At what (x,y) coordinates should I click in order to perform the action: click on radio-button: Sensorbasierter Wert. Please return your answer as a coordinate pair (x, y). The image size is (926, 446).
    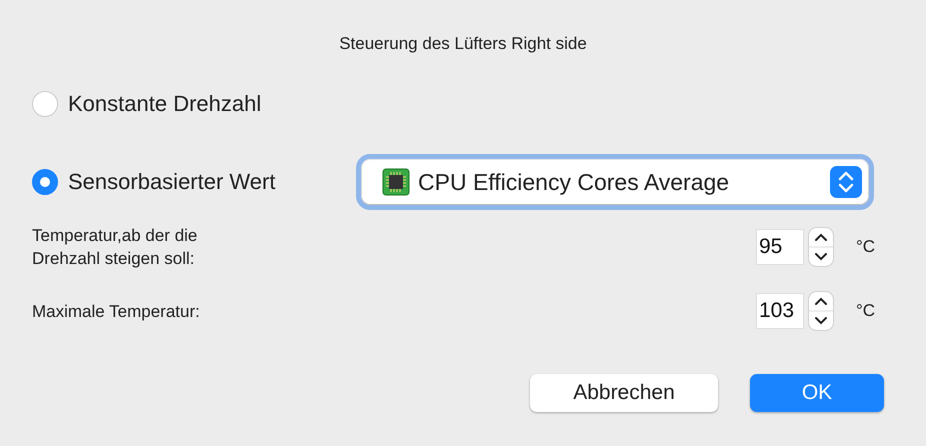
    Looking at the image, I should click on (197, 182).